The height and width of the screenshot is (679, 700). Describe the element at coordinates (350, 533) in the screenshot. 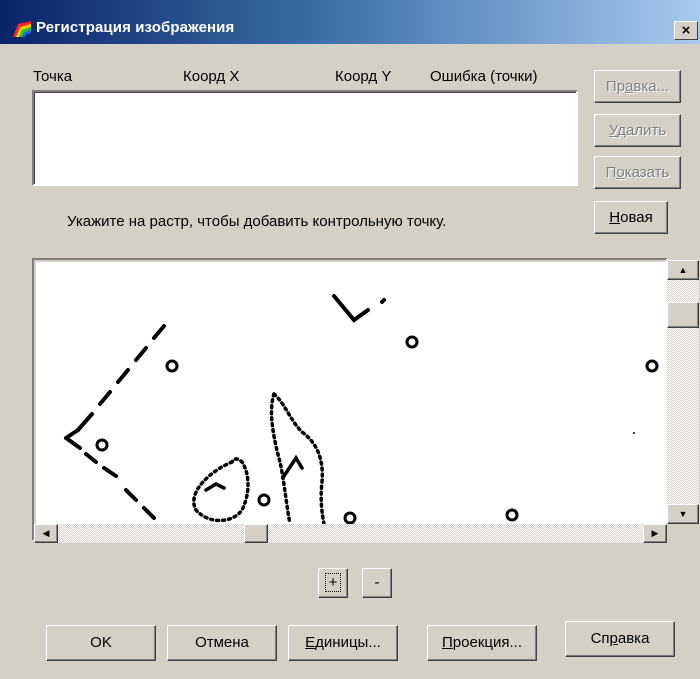

I see `horizontal-scrollbar: ◀ ▶` at that location.